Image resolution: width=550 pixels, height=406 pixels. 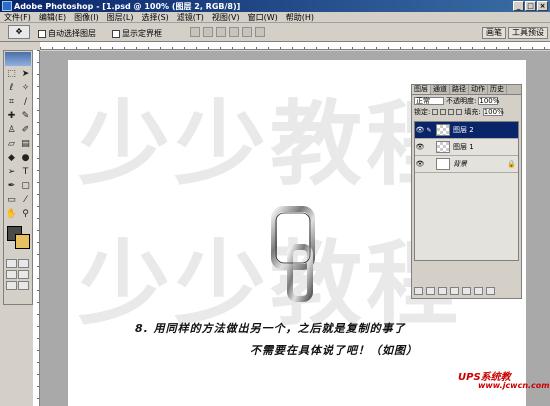 I want to click on menu-layer: 图层(L), so click(x=120, y=17).